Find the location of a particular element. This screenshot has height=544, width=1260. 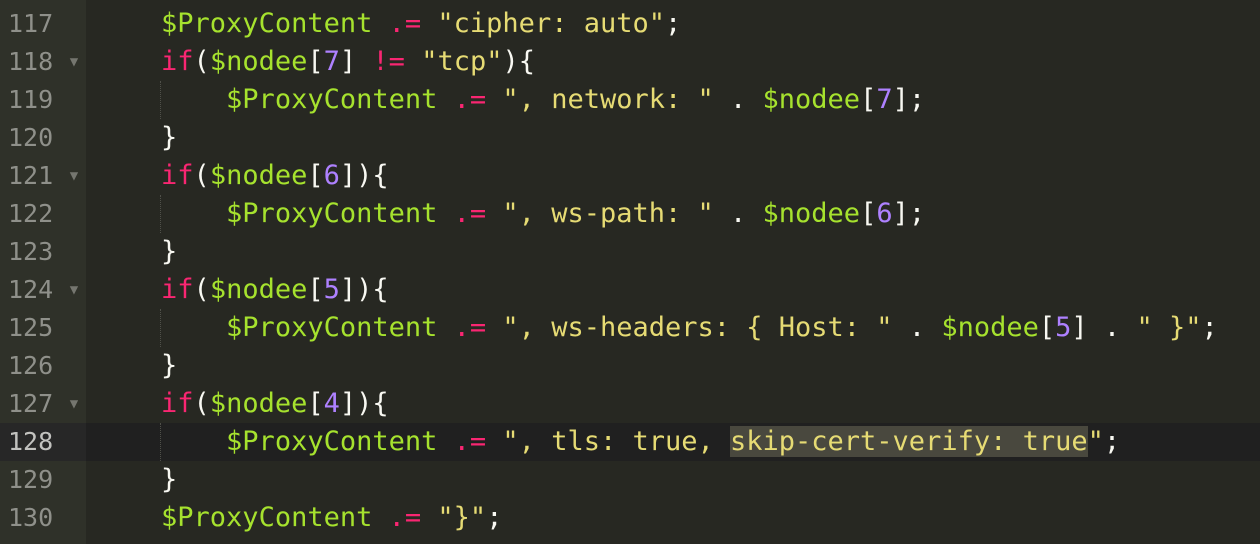

code-line: 123 } is located at coordinates (630, 252).